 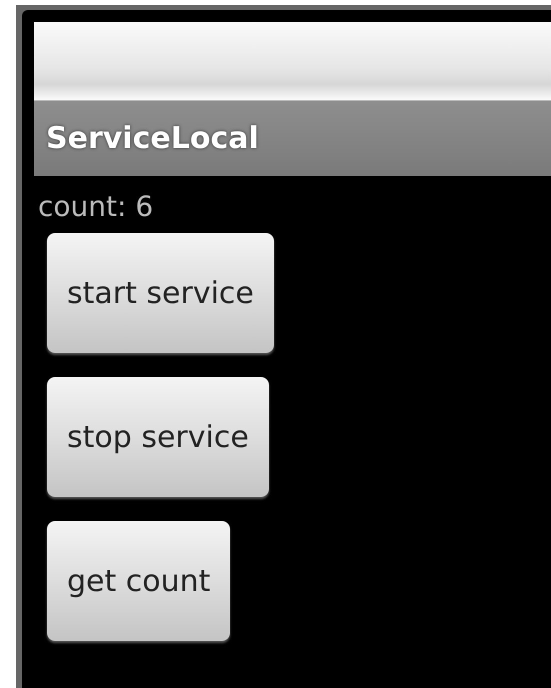 I want to click on count-label: count: 6, so click(x=95, y=206).